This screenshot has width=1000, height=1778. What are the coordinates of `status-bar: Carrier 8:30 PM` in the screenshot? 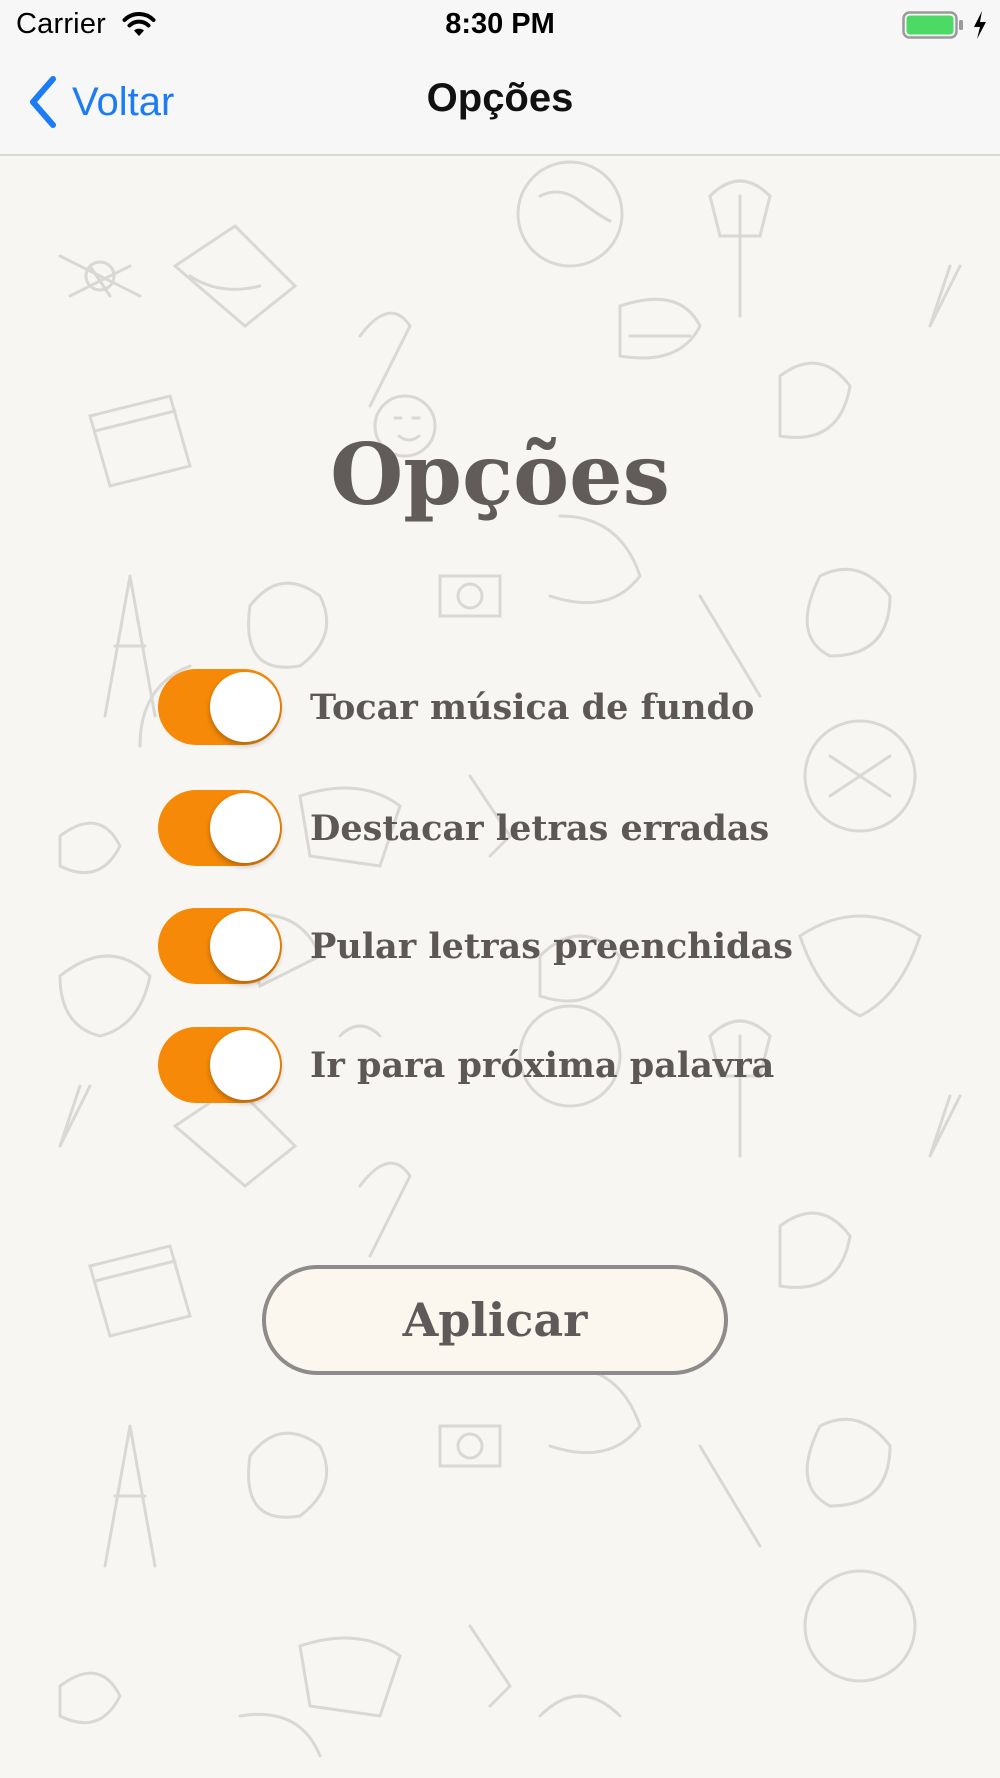 It's located at (500, 25).